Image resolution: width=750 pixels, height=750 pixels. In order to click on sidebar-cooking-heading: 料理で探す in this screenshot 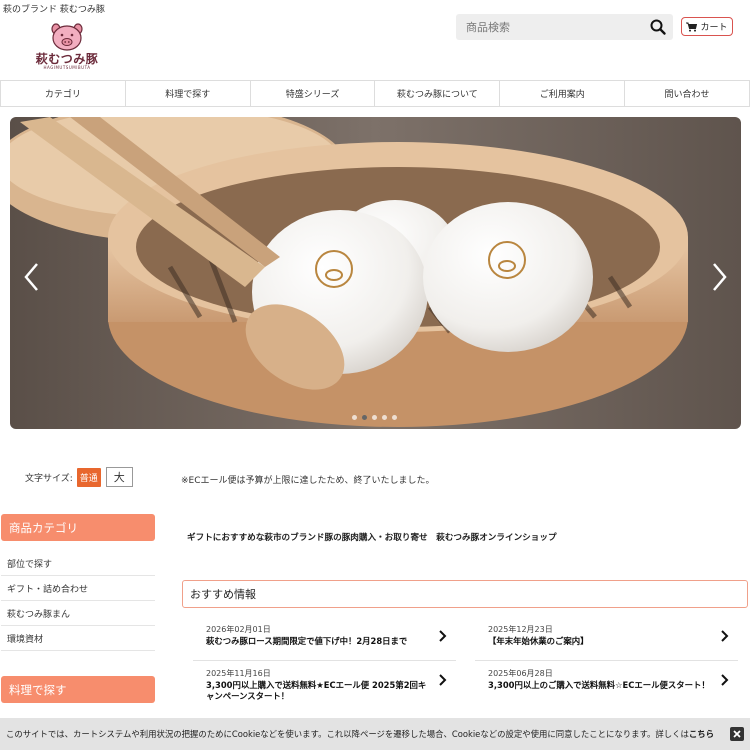, I will do `click(78, 689)`.